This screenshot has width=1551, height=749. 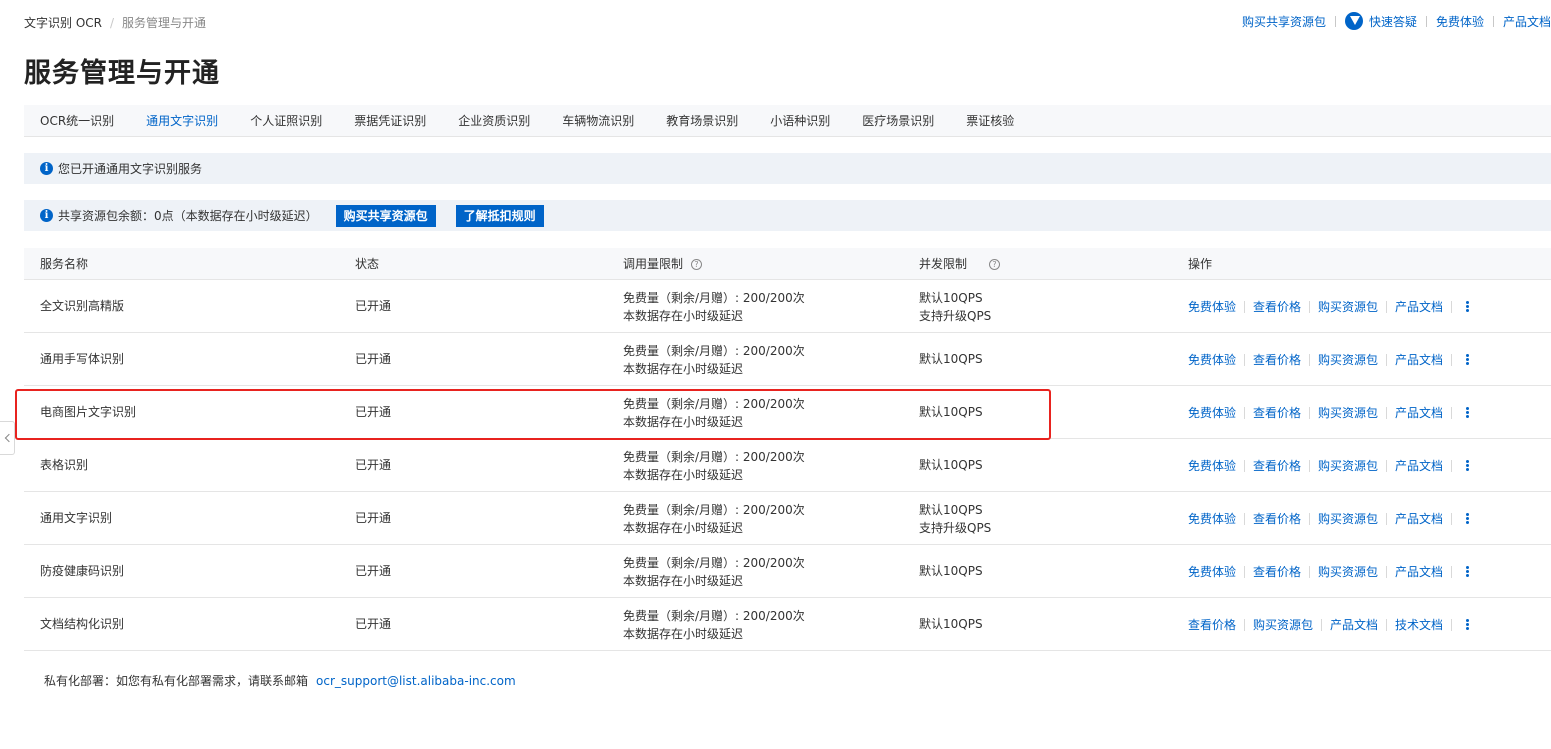 I want to click on balance-text: 共享资源包余额：0点（本数据存在小时级延迟）, so click(x=188, y=216).